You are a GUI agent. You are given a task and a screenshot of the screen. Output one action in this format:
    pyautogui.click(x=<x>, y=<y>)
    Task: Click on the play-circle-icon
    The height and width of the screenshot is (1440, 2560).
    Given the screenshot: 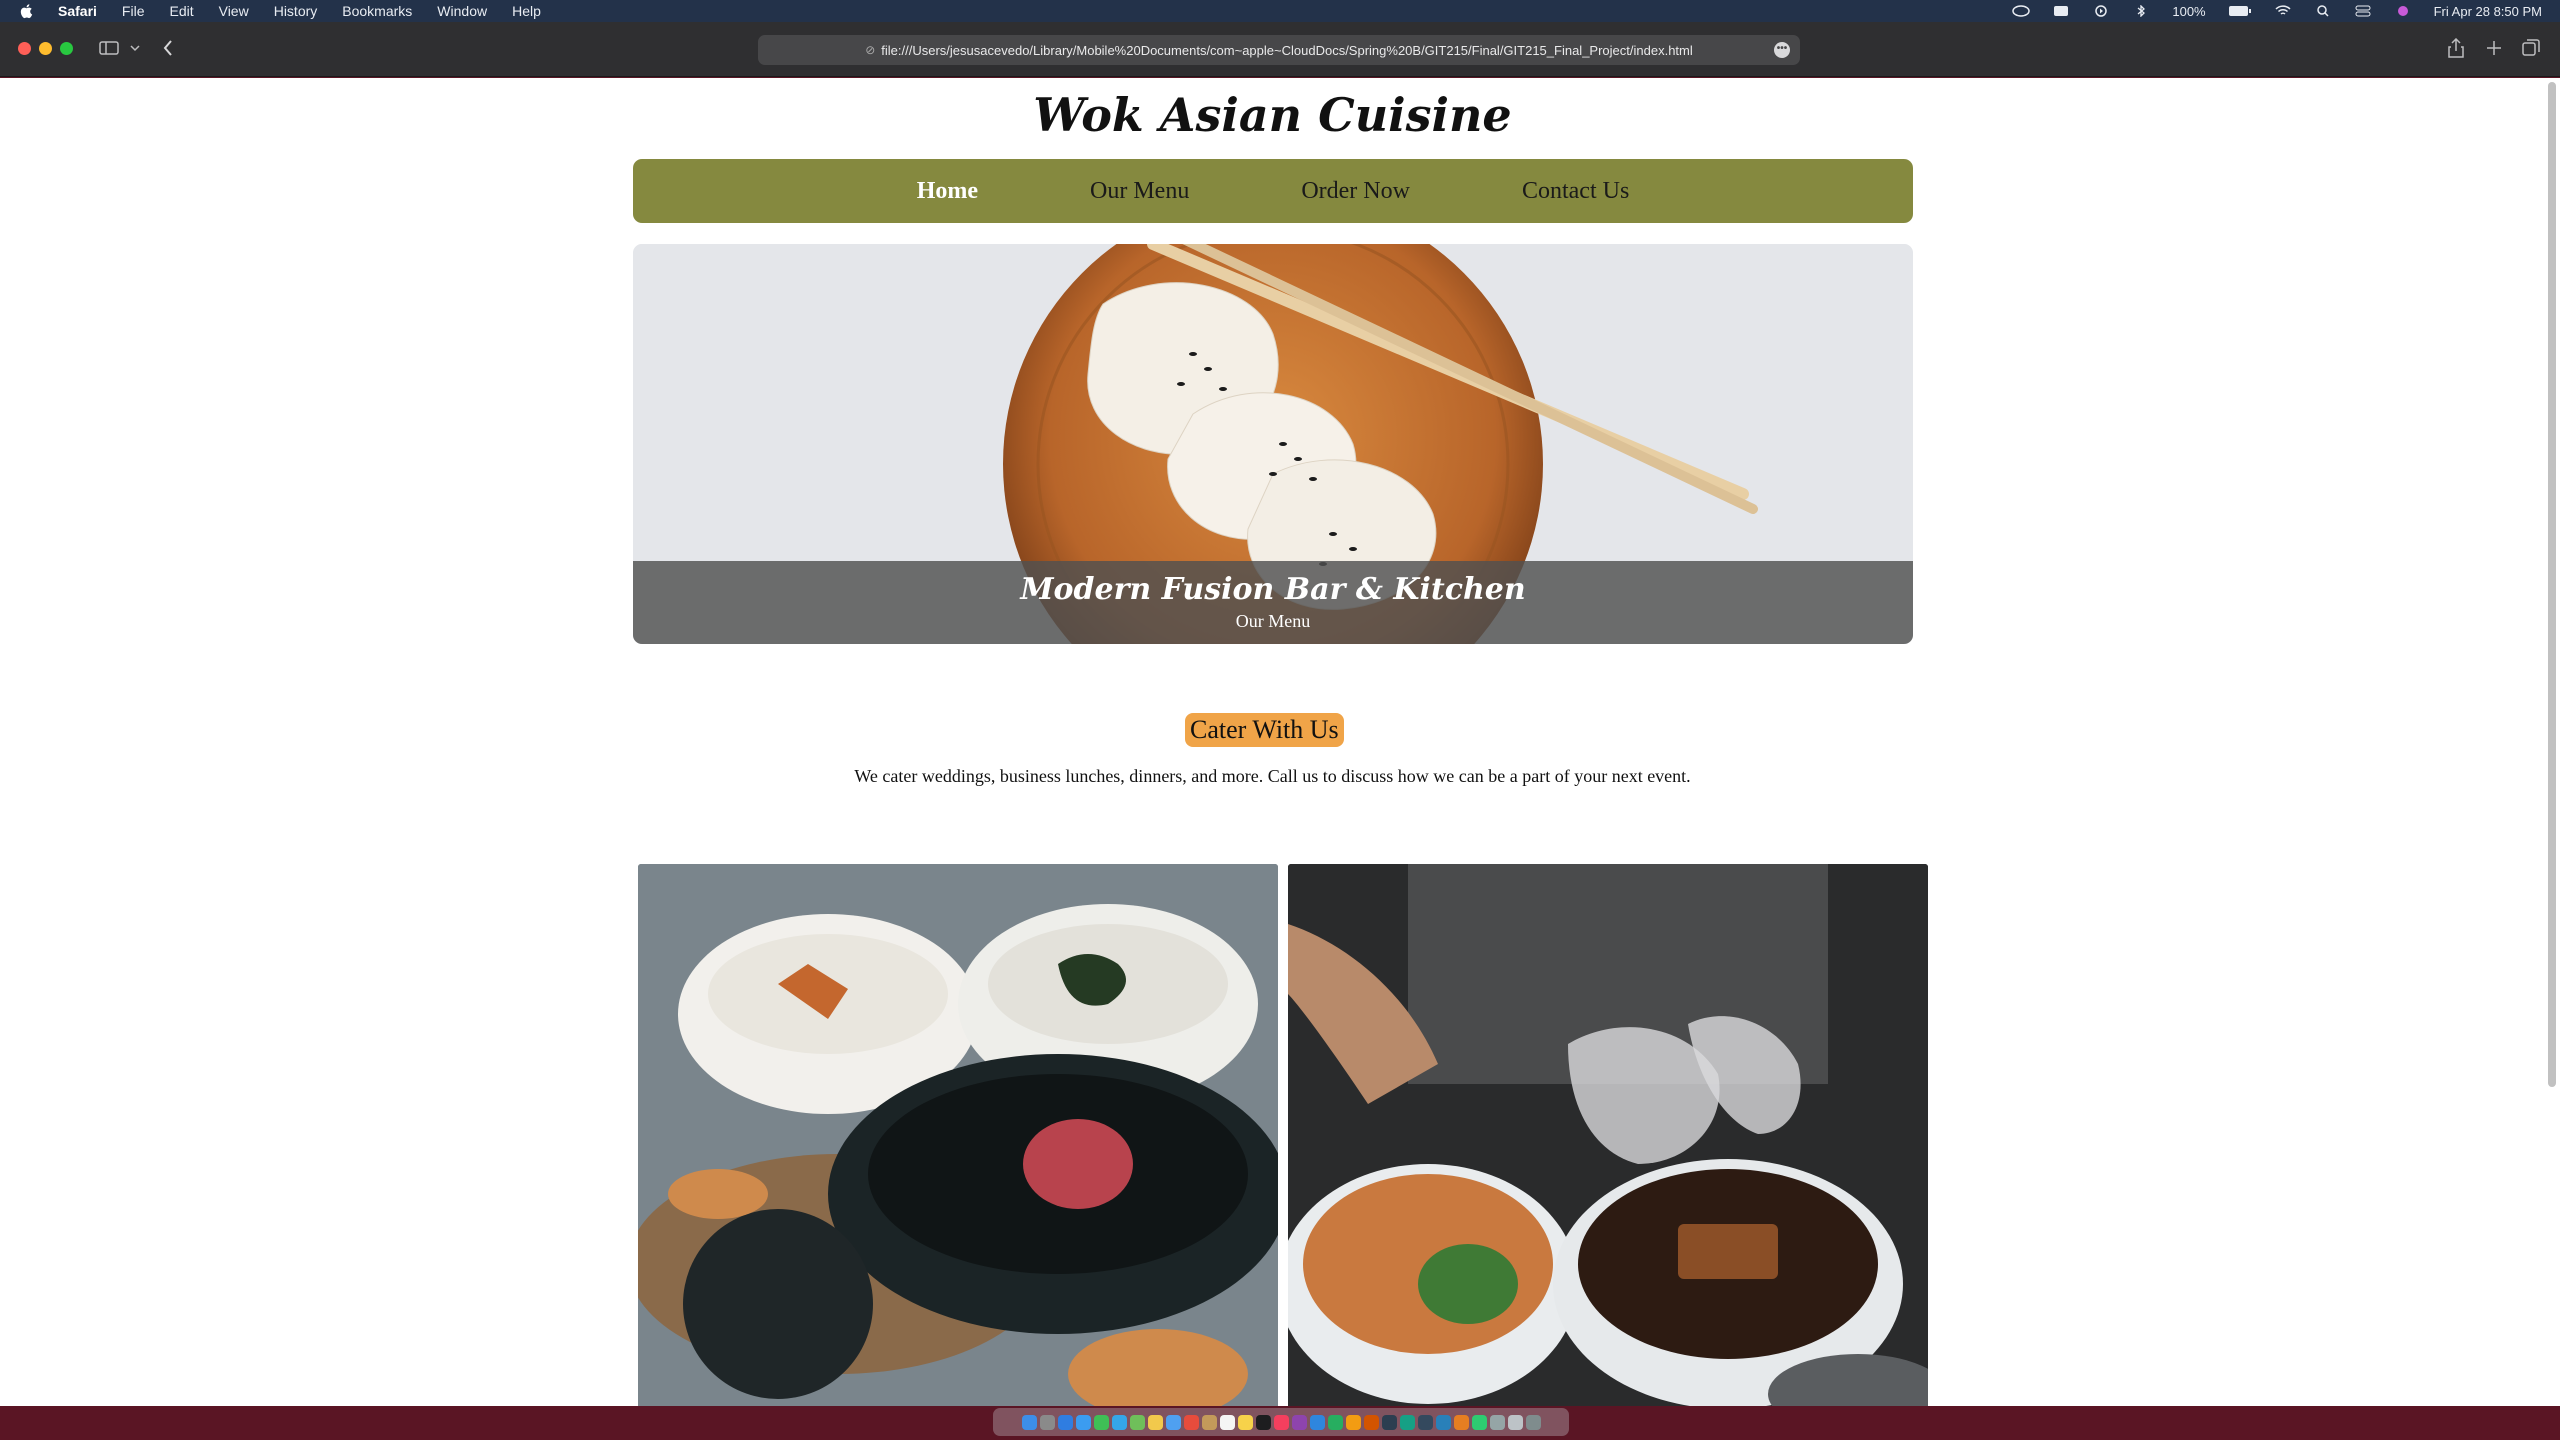 What is the action you would take?
    pyautogui.click(x=2101, y=11)
    